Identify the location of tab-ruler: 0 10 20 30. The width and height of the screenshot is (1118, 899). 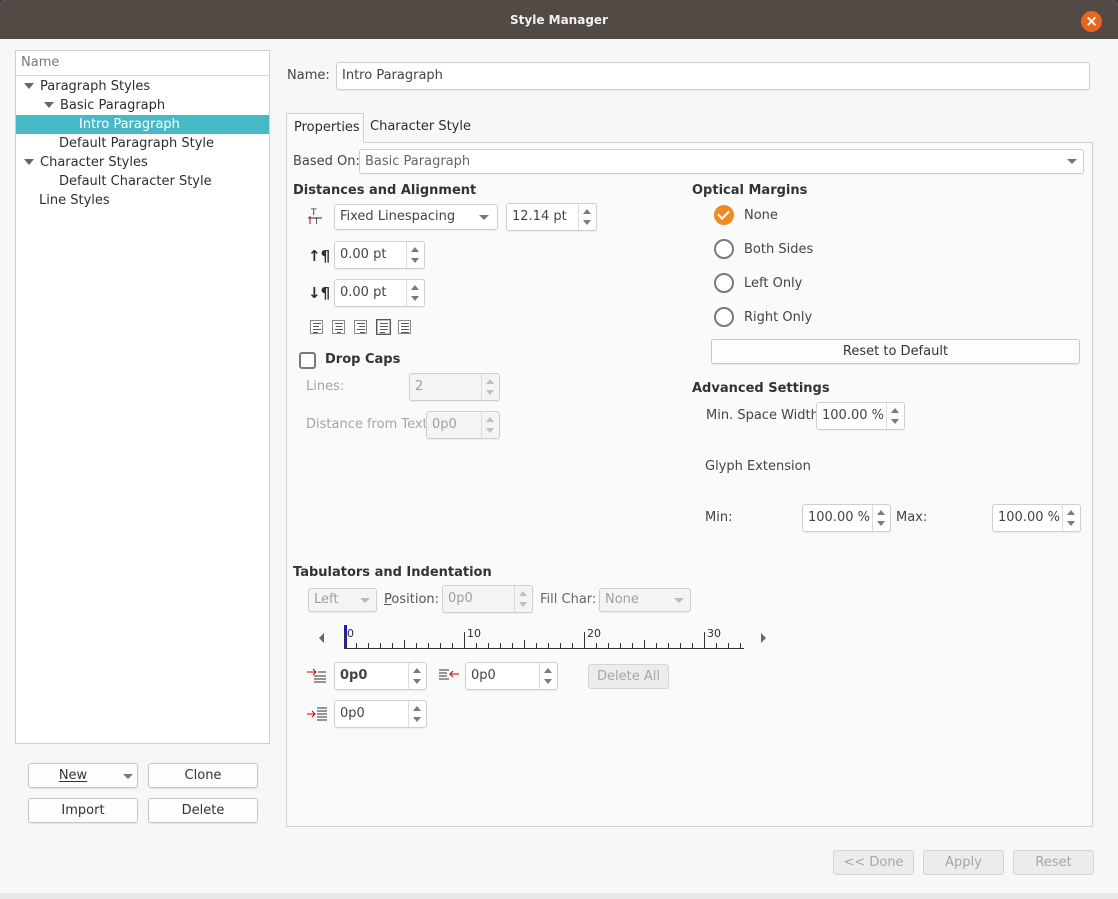
(544, 638).